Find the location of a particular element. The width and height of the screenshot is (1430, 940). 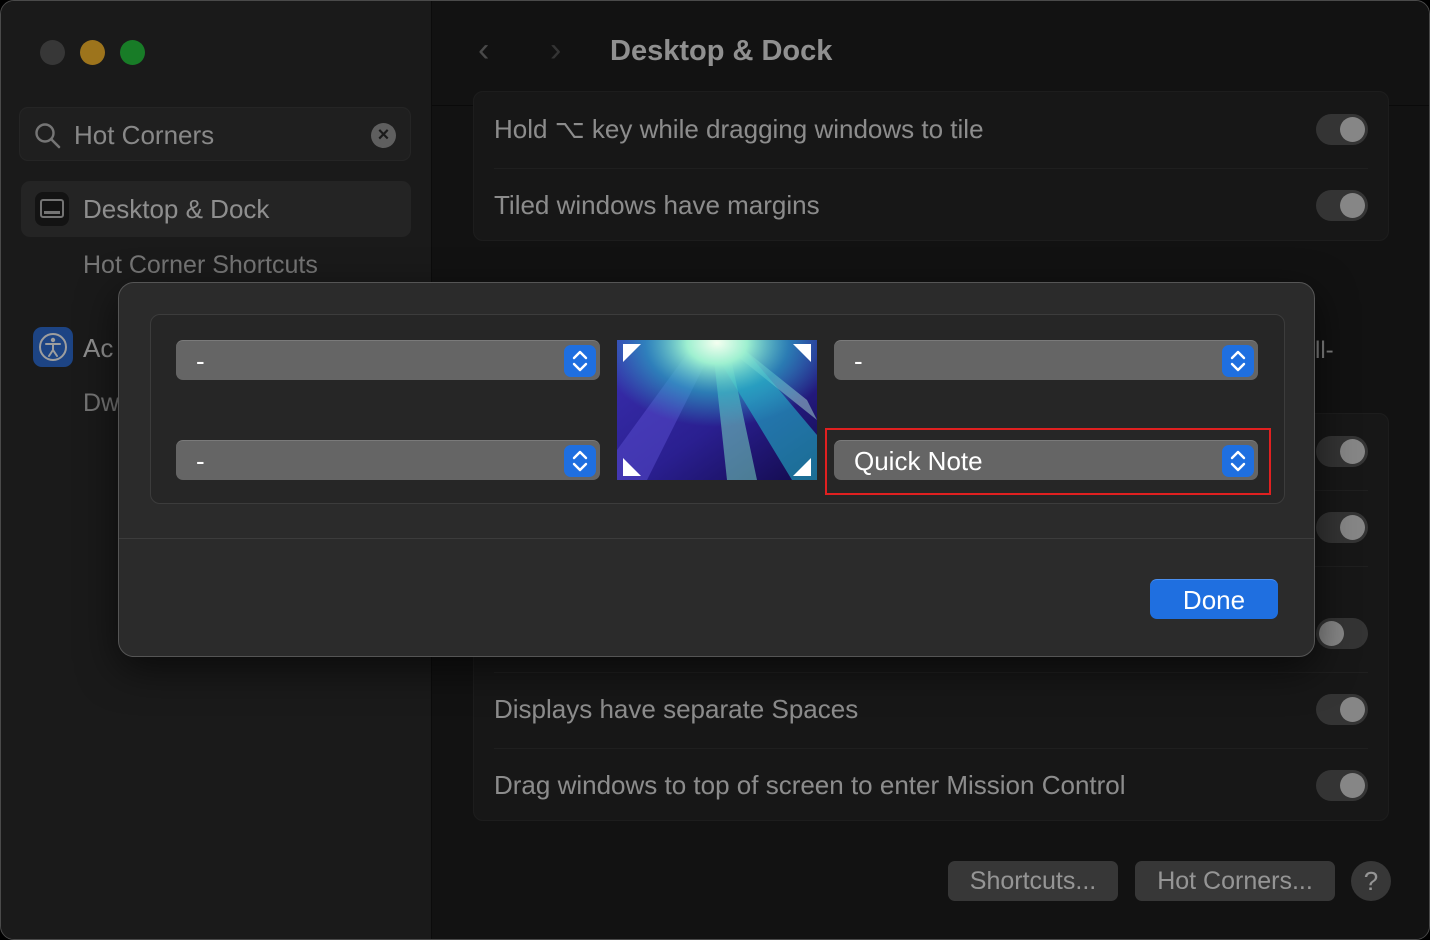

sidebar-item-accessibility: Ac is located at coordinates (98, 348).